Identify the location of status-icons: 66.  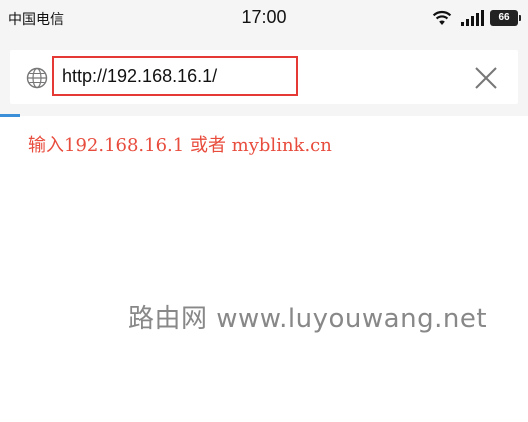
(476, 18).